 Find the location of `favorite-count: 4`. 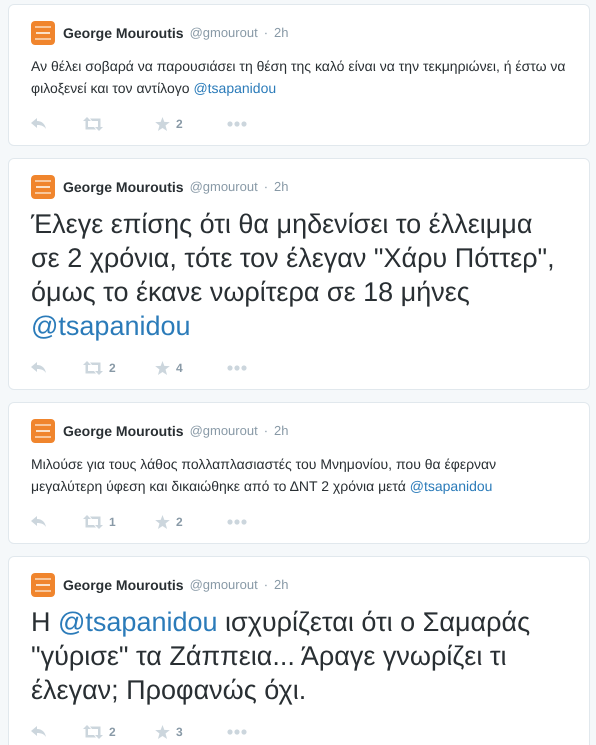

favorite-count: 4 is located at coordinates (179, 368).